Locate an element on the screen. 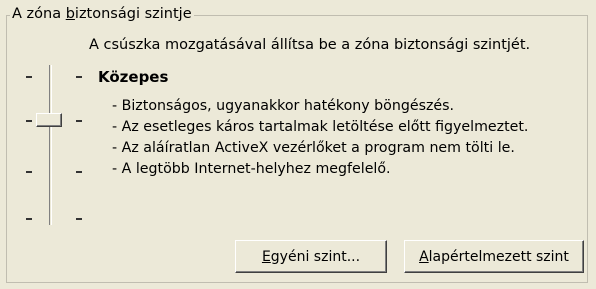 The width and height of the screenshot is (596, 289). slider-track-highlight is located at coordinates (51, 145).